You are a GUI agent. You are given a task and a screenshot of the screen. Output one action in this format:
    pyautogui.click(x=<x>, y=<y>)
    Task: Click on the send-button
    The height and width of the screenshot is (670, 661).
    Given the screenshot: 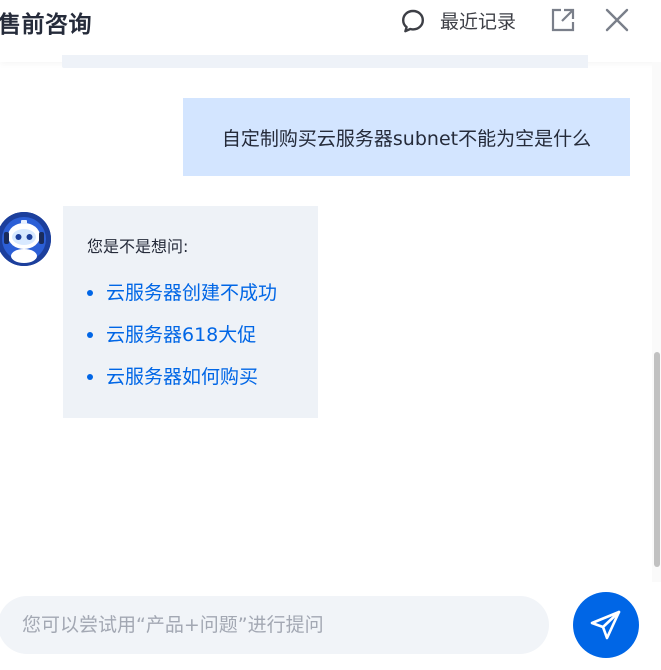 What is the action you would take?
    pyautogui.click(x=606, y=625)
    